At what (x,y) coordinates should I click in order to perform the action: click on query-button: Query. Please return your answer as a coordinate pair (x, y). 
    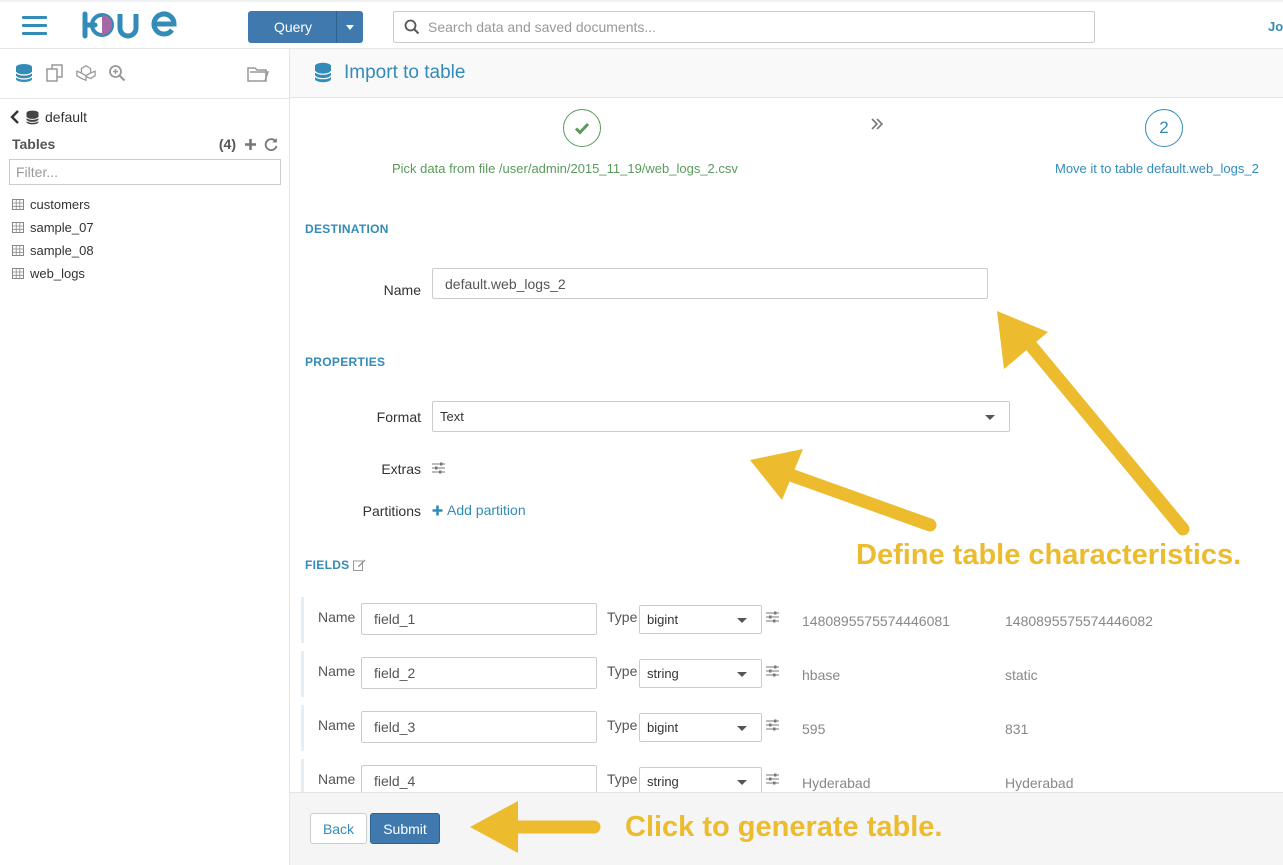
    Looking at the image, I should click on (305, 27).